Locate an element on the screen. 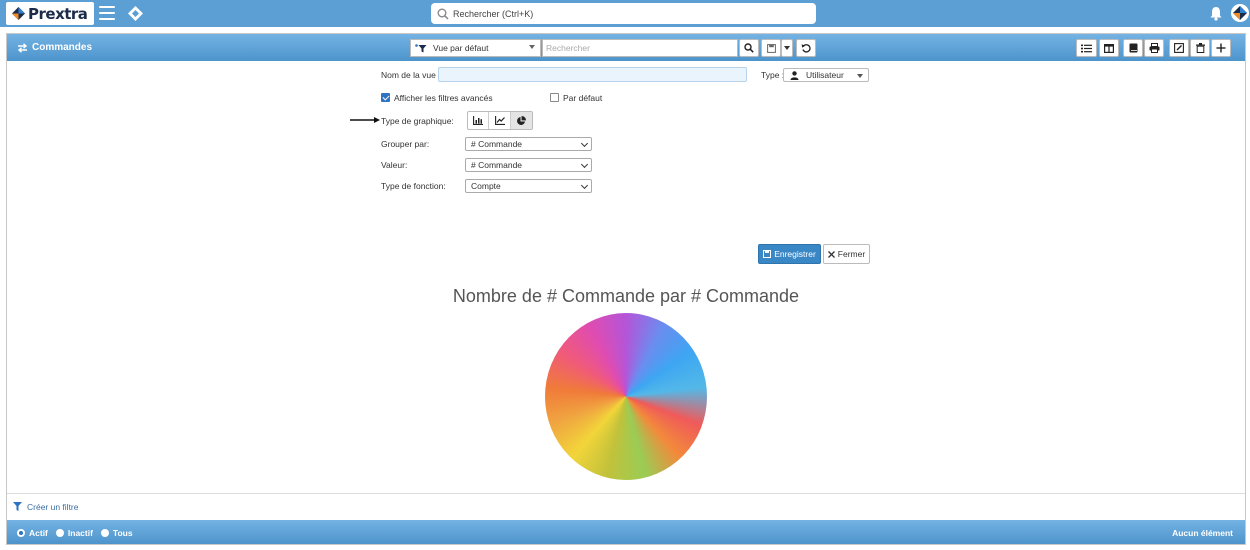 The image size is (1250, 550). radio-all-dot is located at coordinates (104, 533).